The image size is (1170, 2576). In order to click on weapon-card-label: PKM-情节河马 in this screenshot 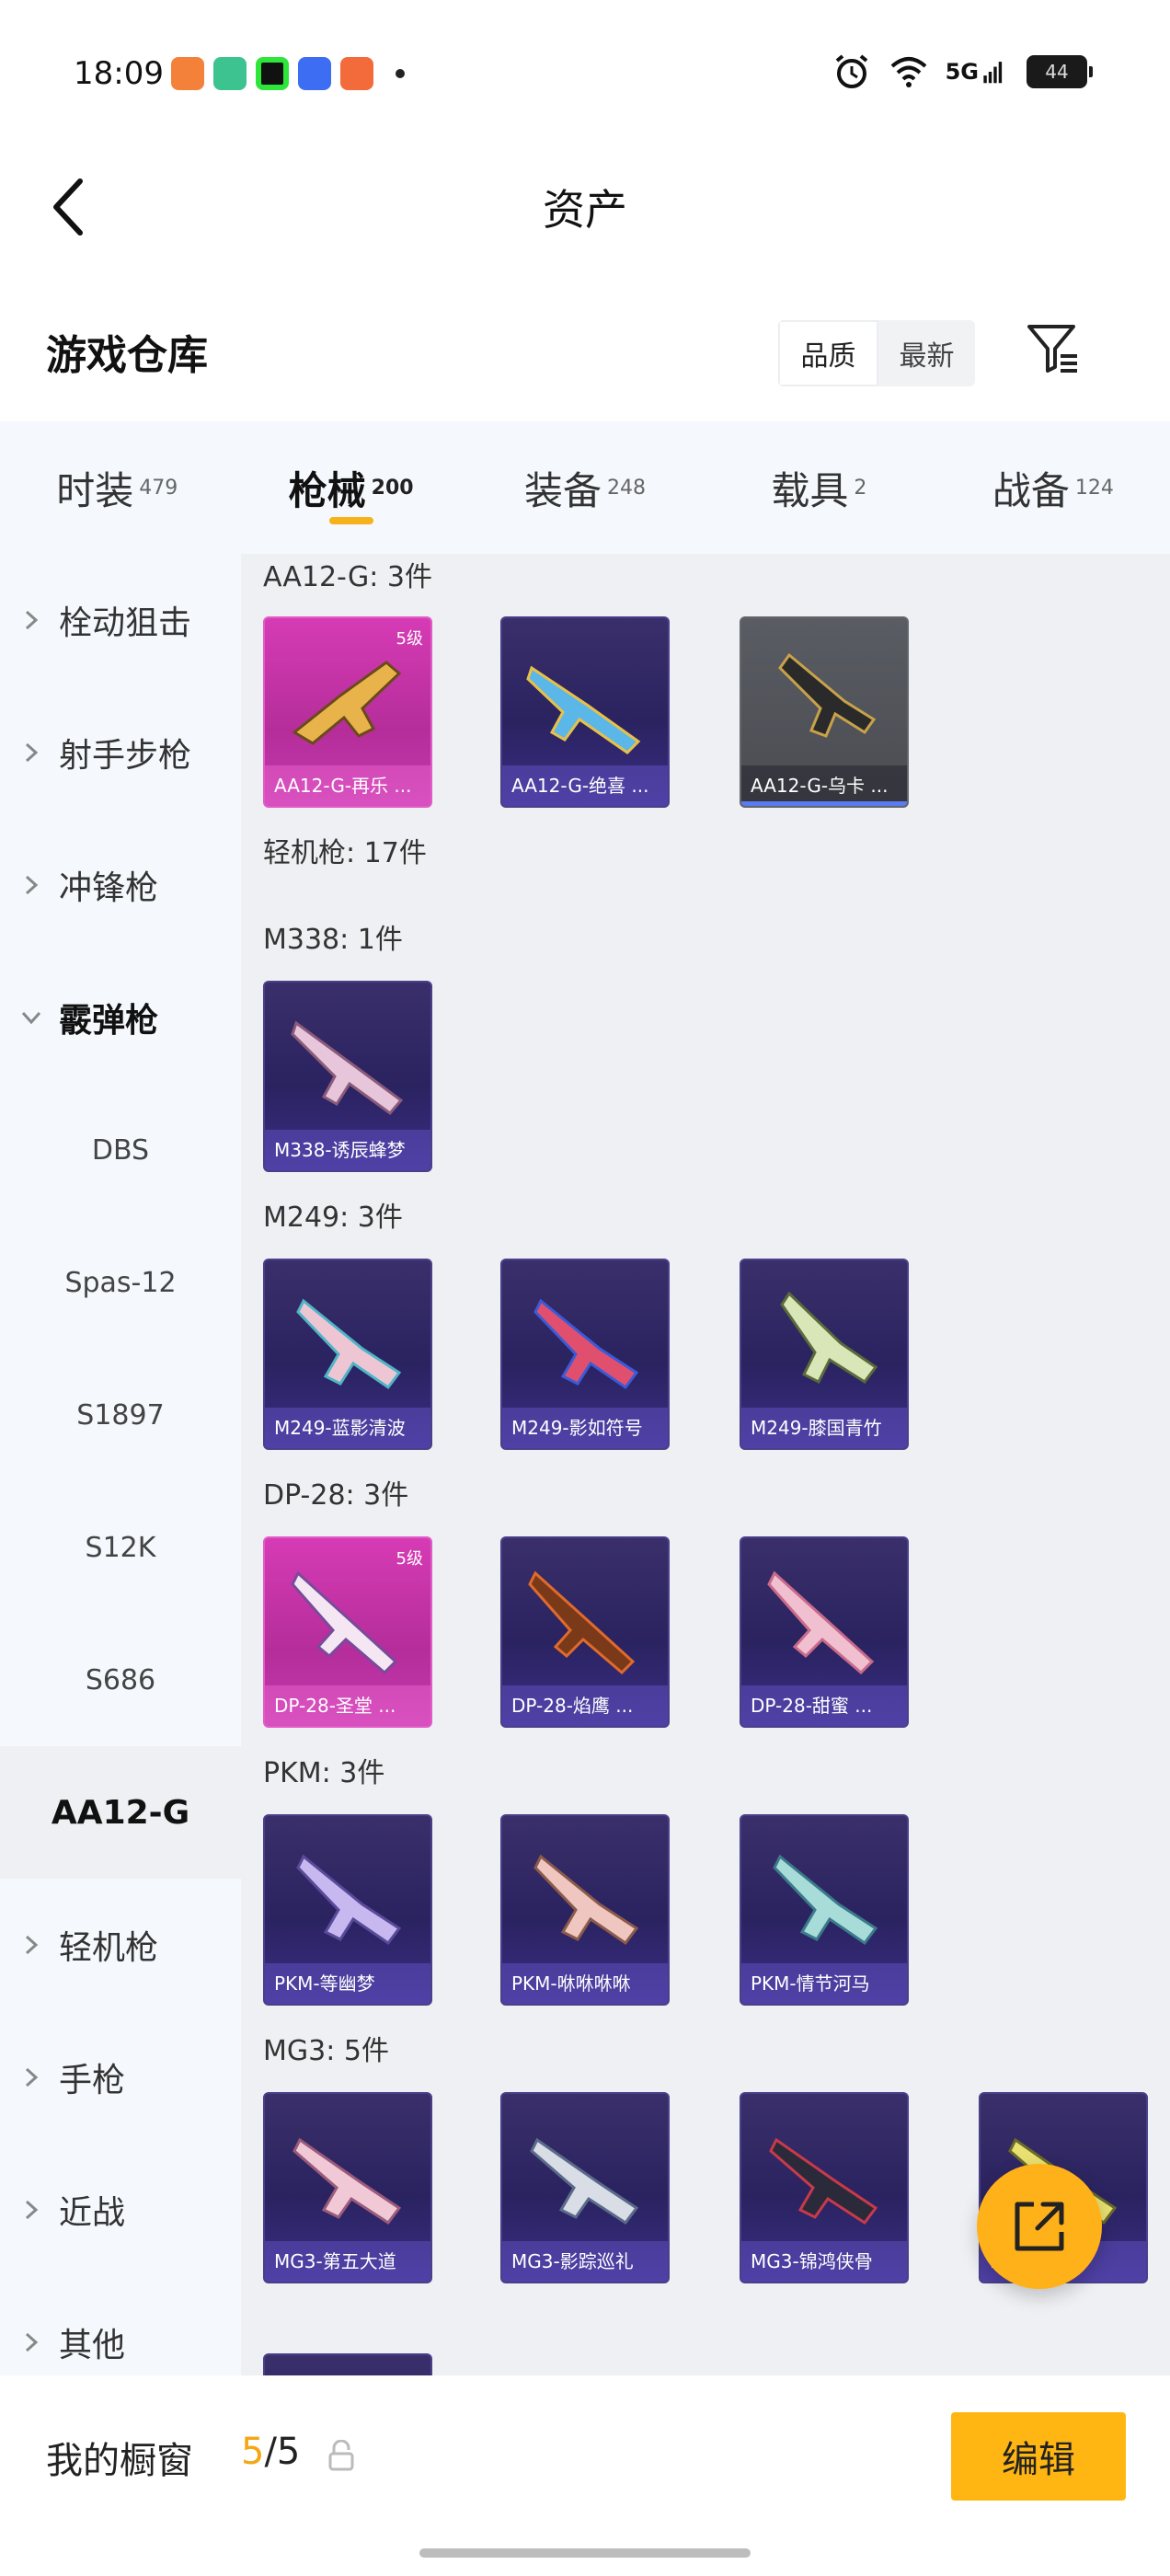, I will do `click(824, 1983)`.